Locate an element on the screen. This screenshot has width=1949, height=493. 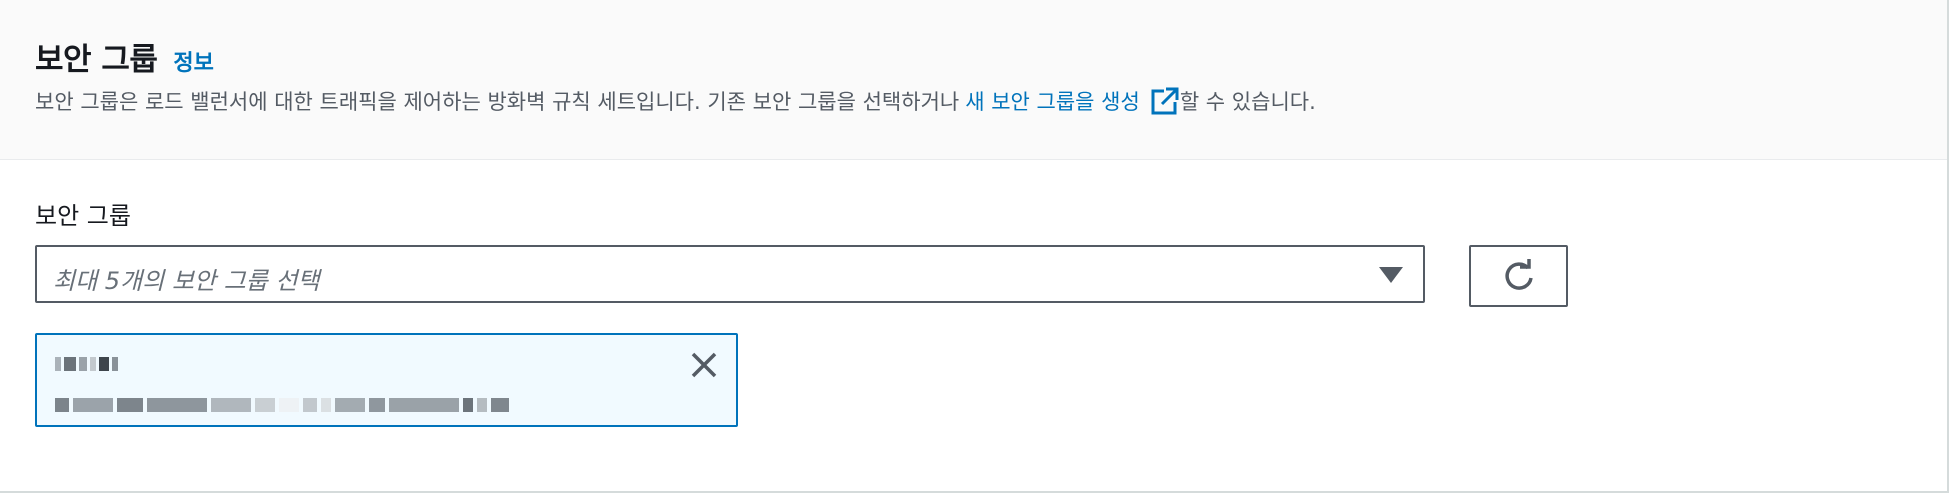
title-row: 보안 그룹 정보 is located at coordinates (124, 56).